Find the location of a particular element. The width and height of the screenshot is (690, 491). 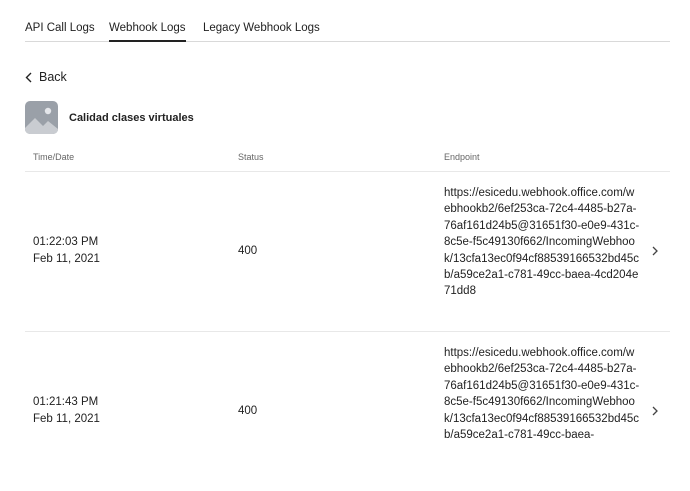

app-name: Calidad clases virtuales is located at coordinates (131, 117).